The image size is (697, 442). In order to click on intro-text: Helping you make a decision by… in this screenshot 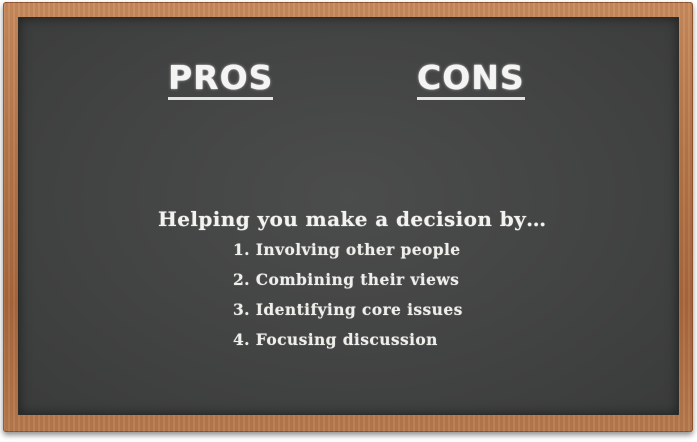, I will do `click(352, 219)`.